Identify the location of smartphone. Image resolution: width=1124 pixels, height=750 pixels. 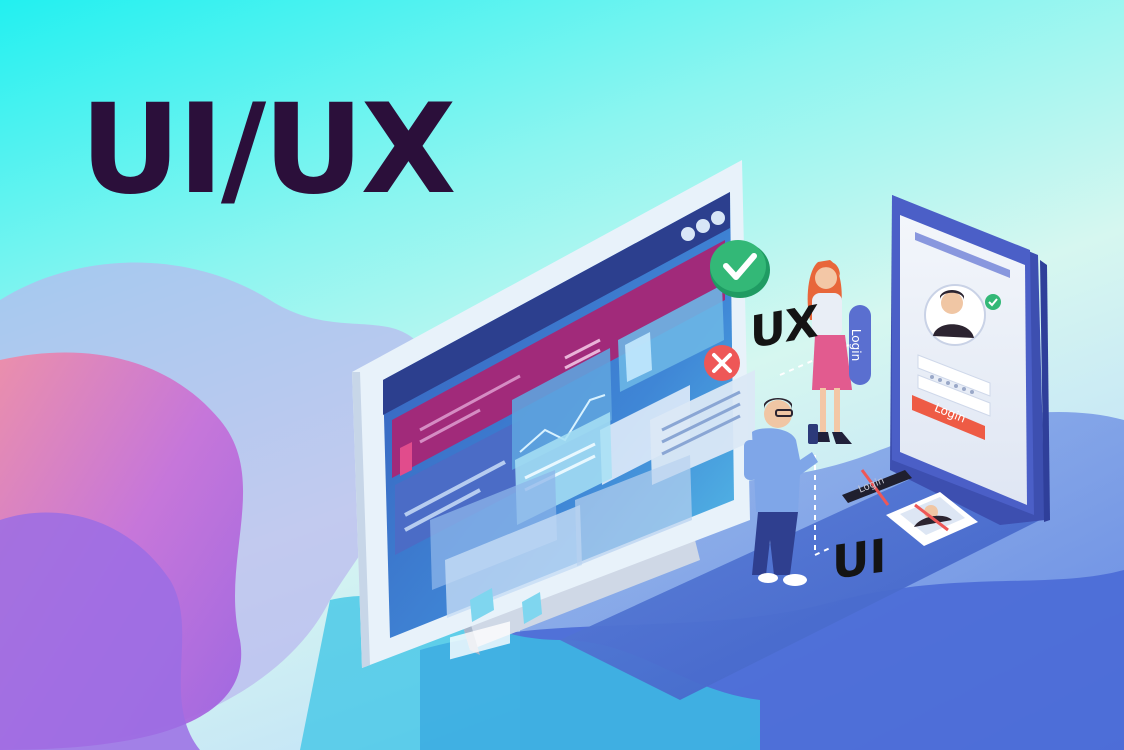
(970, 360).